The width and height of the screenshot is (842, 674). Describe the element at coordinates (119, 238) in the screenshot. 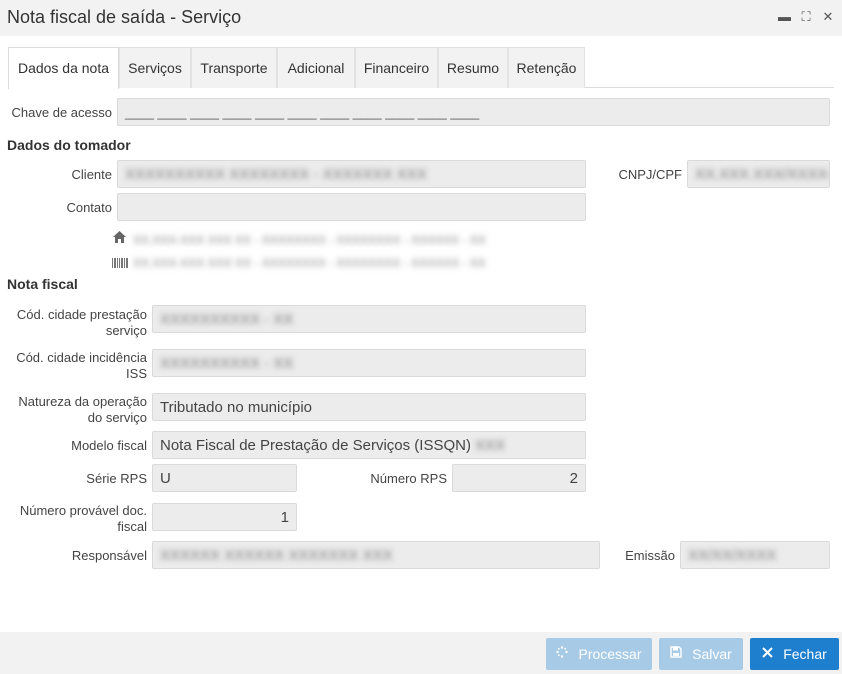

I see `home-icon` at that location.